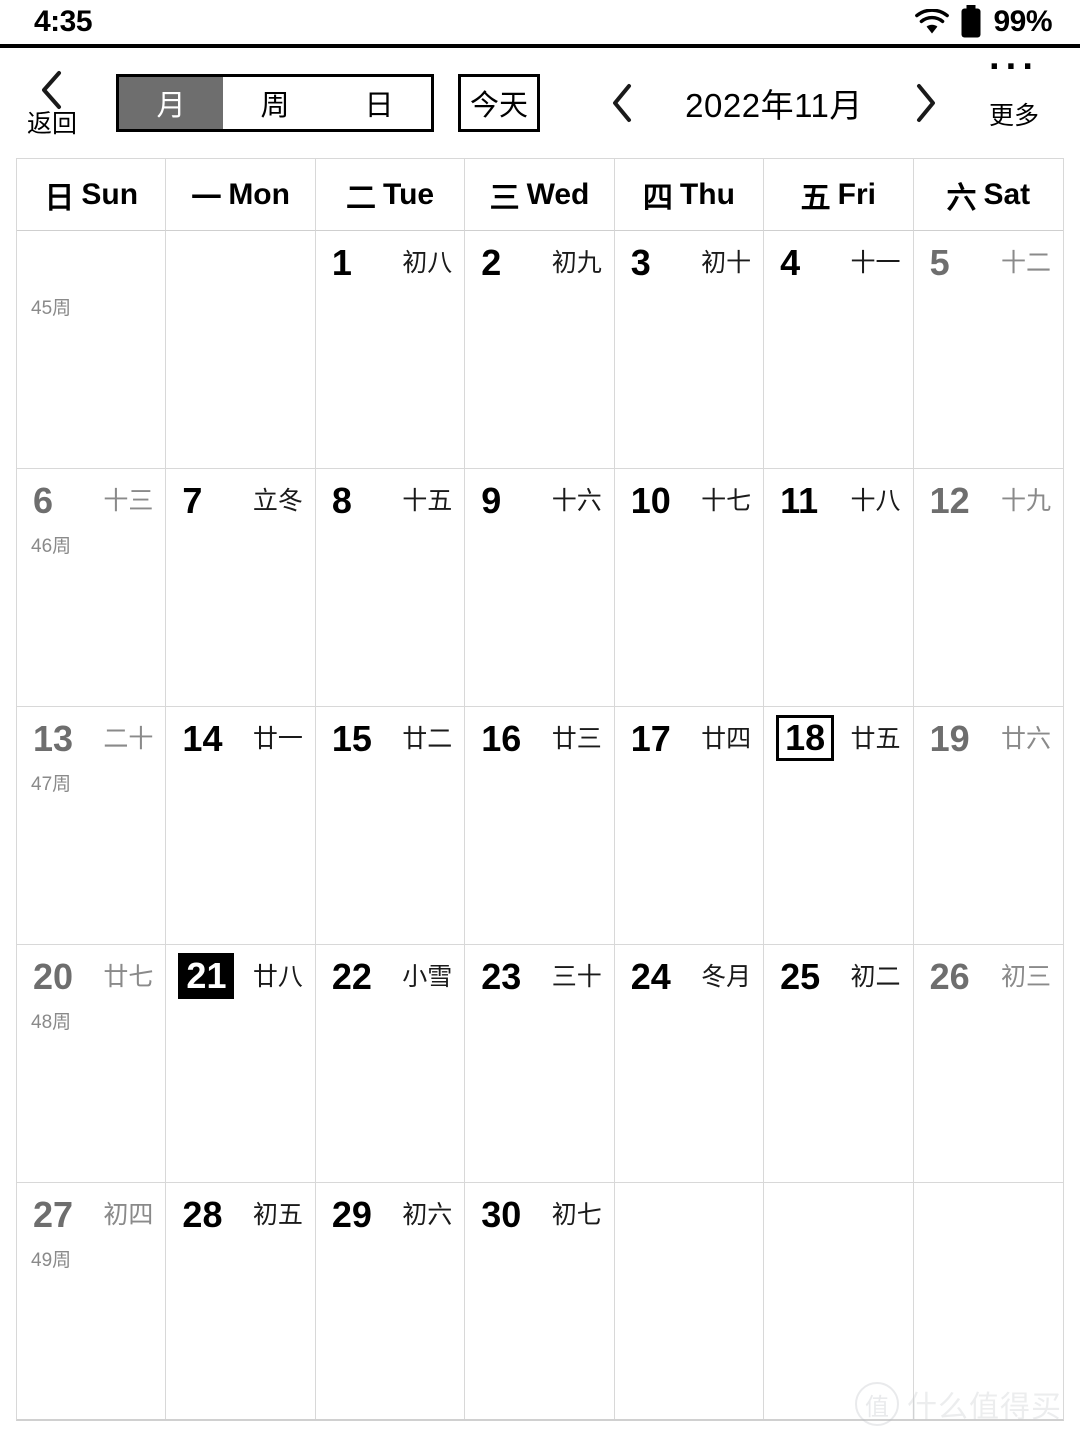 The image size is (1080, 1440). What do you see at coordinates (341, 500) in the screenshot?
I see `day-number: 8` at bounding box center [341, 500].